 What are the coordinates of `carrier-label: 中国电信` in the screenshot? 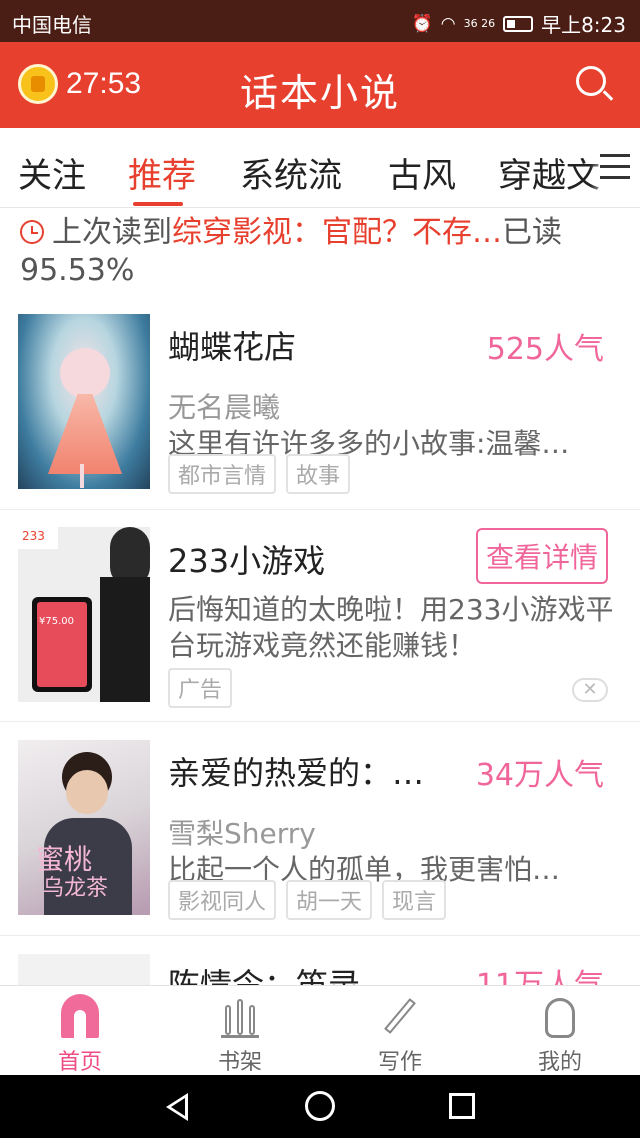 It's located at (52, 25).